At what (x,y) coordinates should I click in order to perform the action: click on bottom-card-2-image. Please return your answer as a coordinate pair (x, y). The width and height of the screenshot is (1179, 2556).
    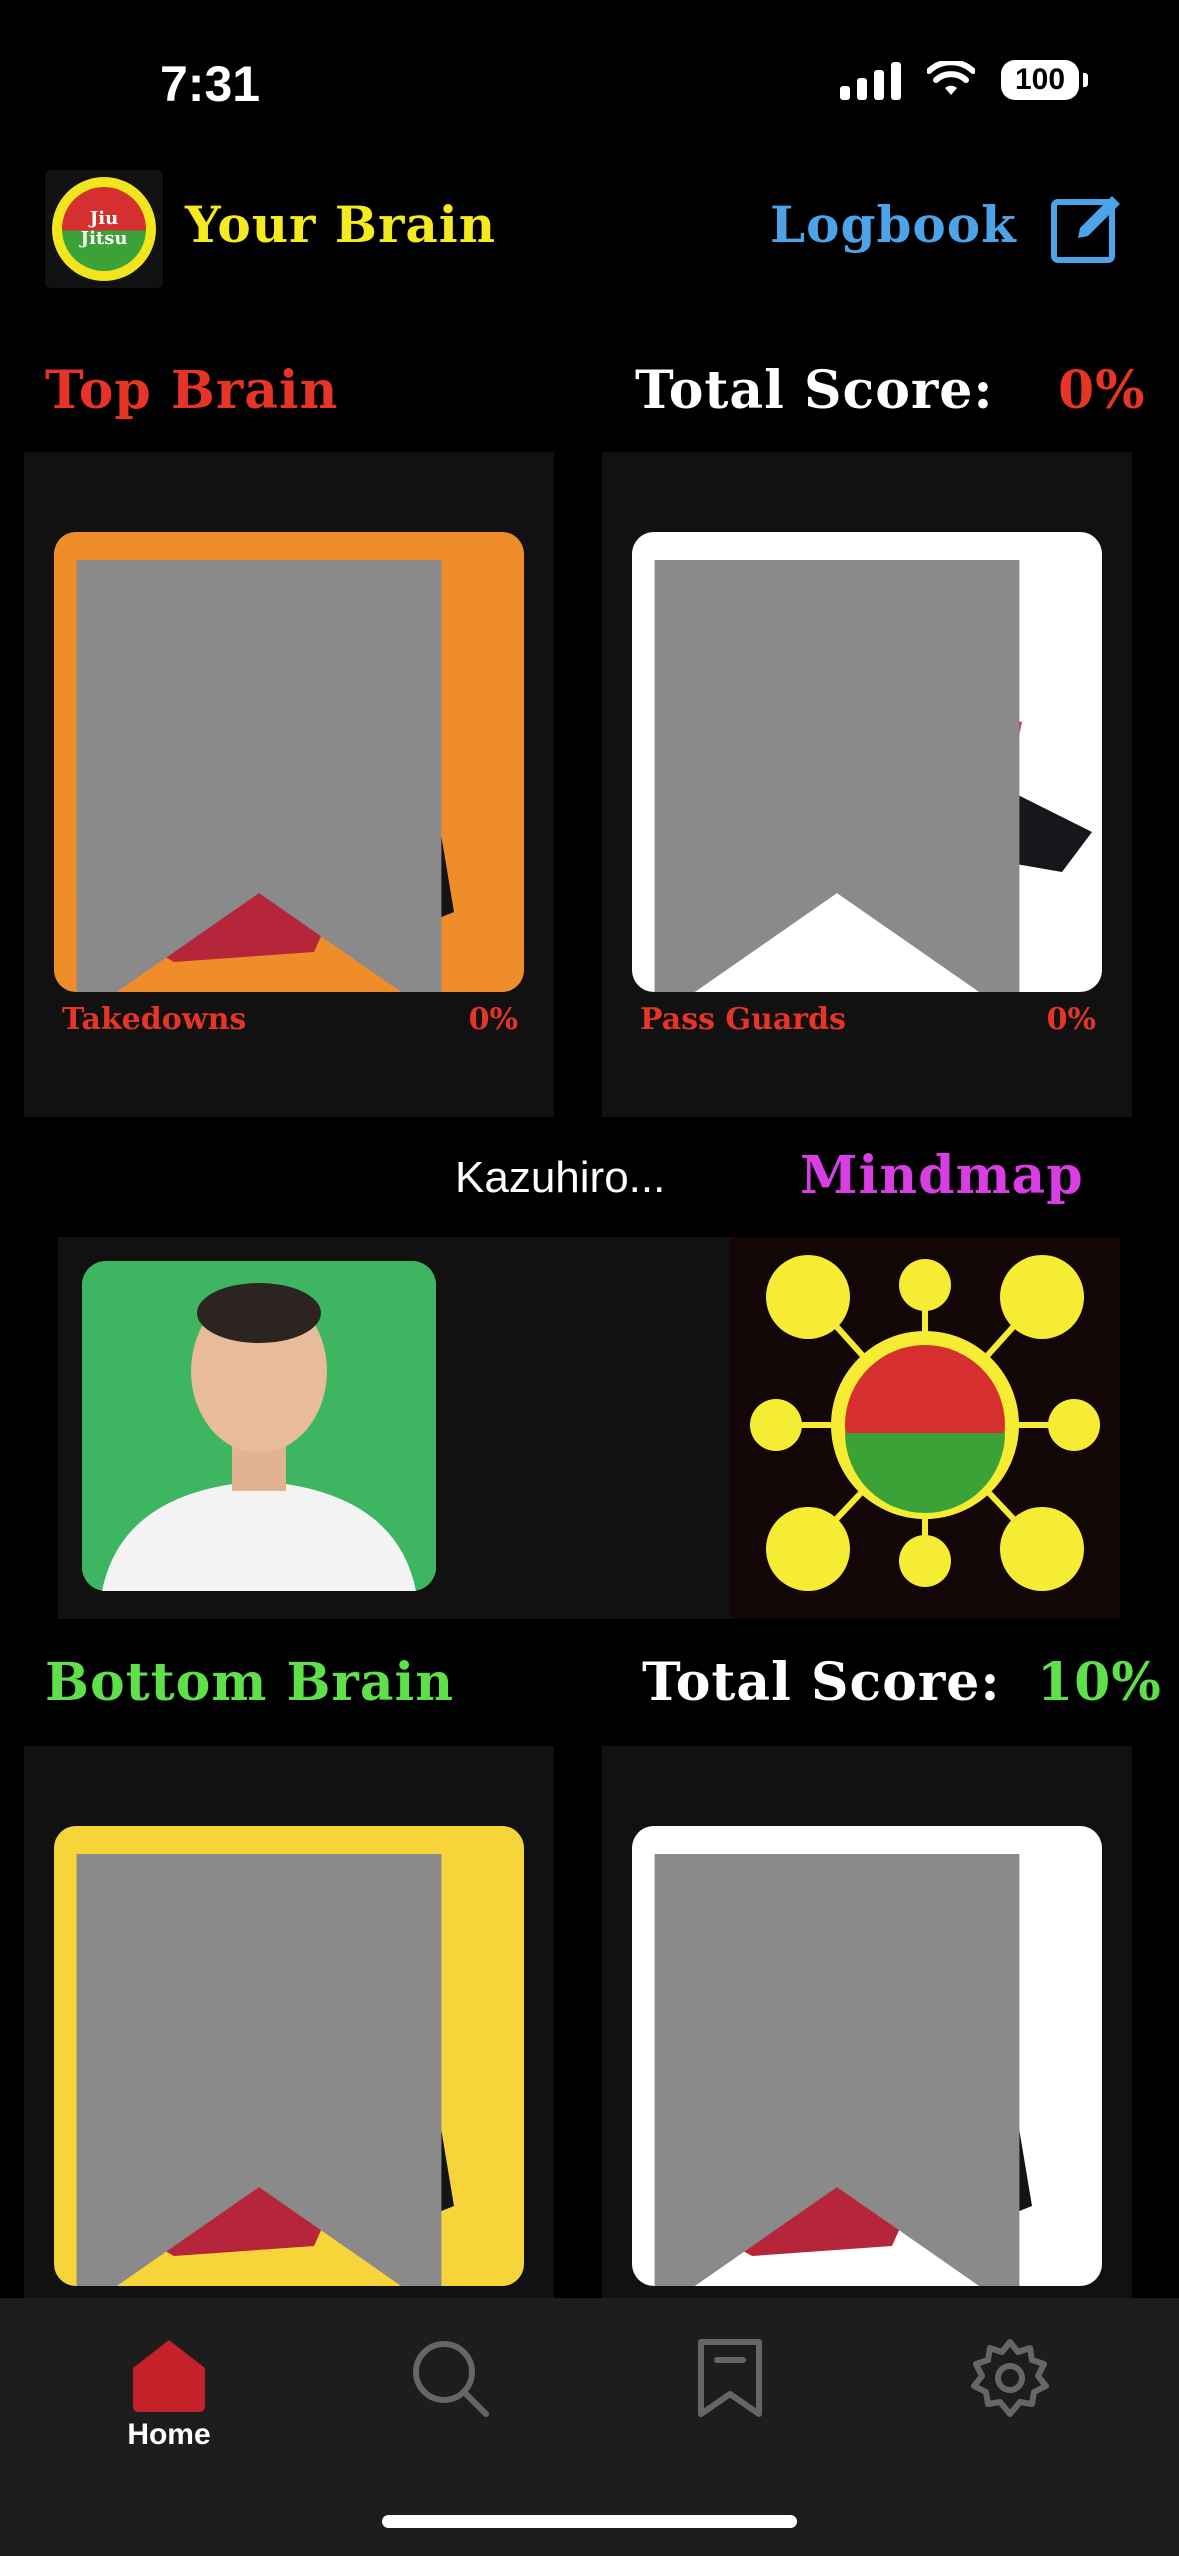
    Looking at the image, I should click on (867, 2056).